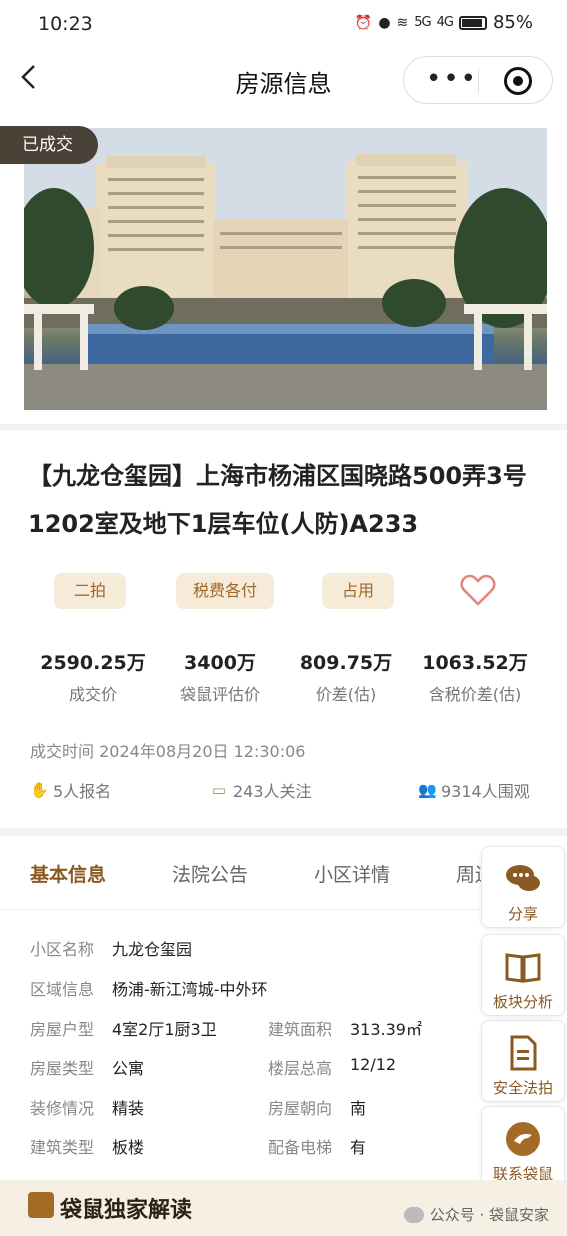  Describe the element at coordinates (90, 591) in the screenshot. I see `tag-auction-round: 二拍` at that location.